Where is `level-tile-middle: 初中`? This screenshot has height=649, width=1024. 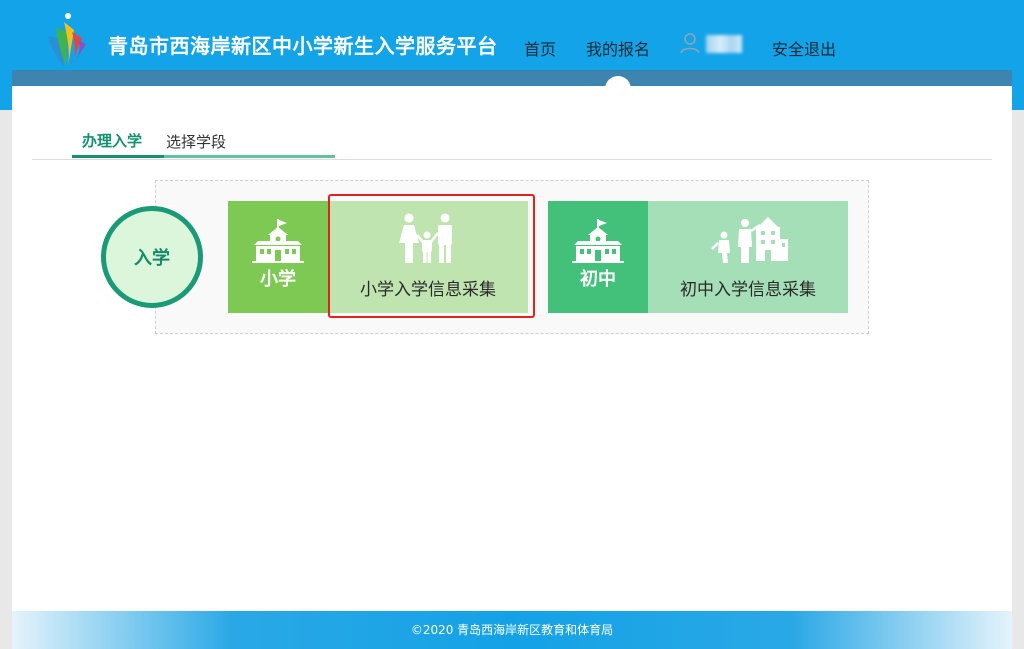 level-tile-middle: 初中 is located at coordinates (598, 257).